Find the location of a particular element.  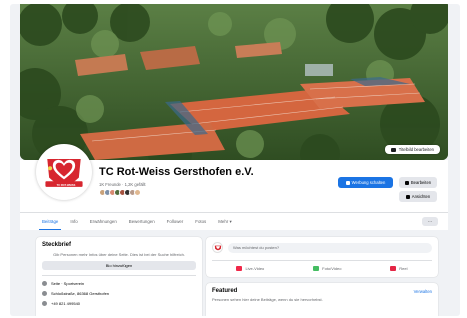

promote-label: Werbung schalten is located at coordinates (368, 182).